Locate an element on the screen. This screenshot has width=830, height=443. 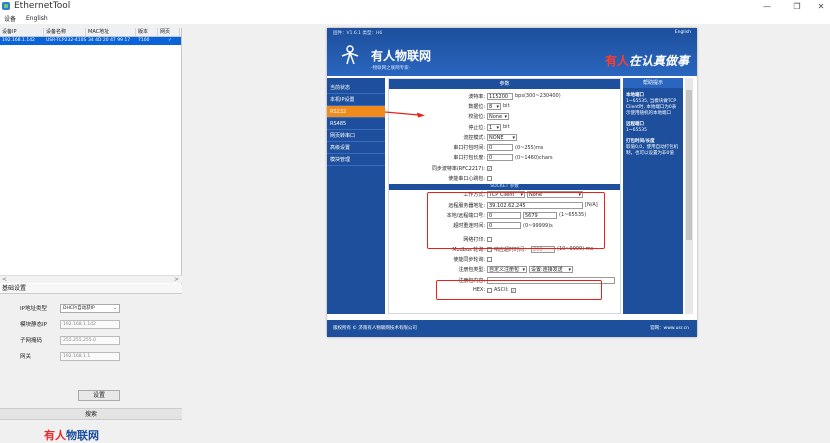
param-register-type: 注册包类型: 自定义注册包 ▾ 设置:连接发送 ▾ is located at coordinates (504, 270).